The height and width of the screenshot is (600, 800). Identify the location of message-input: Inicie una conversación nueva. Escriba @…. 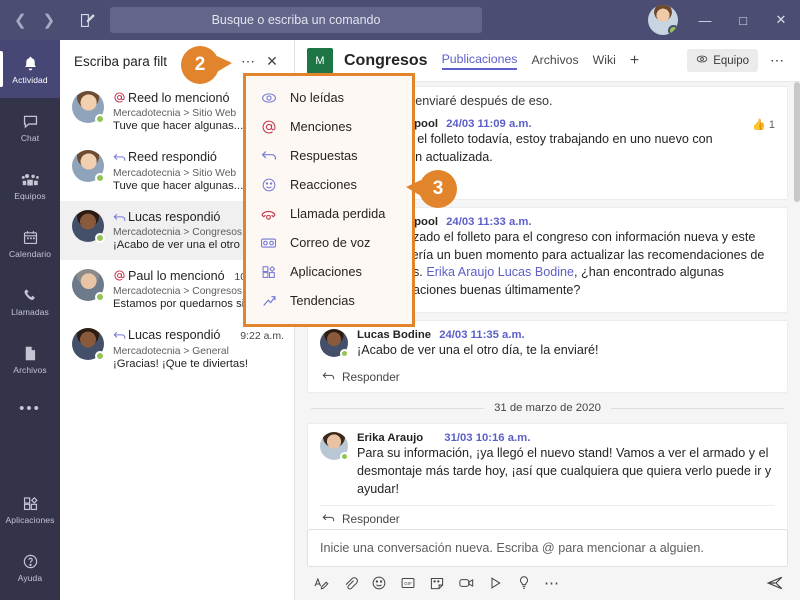
(547, 548).